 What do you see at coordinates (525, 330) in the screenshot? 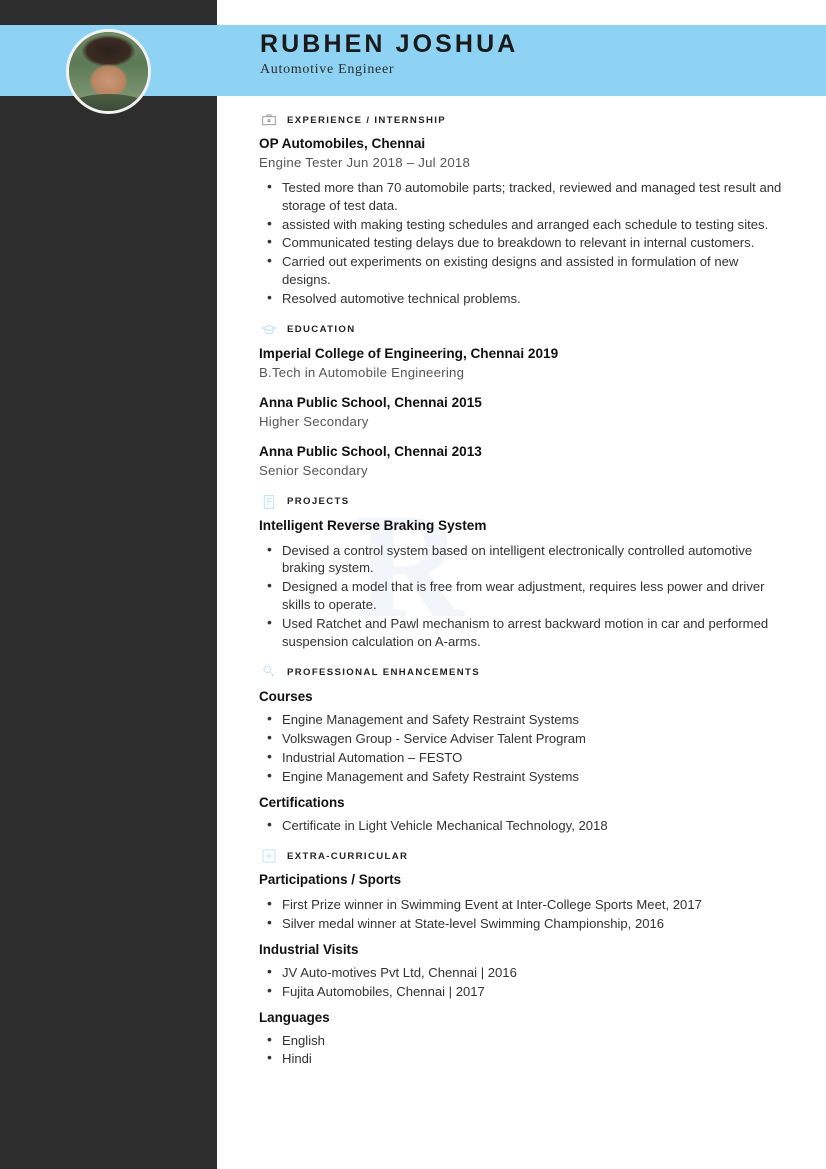
I see `section-header-education: EDUCATION` at bounding box center [525, 330].